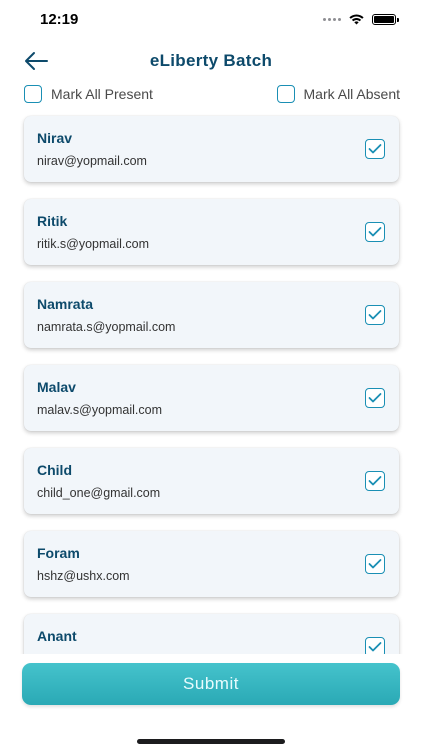  What do you see at coordinates (211, 20) in the screenshot?
I see `status-bar: 12:19` at bounding box center [211, 20].